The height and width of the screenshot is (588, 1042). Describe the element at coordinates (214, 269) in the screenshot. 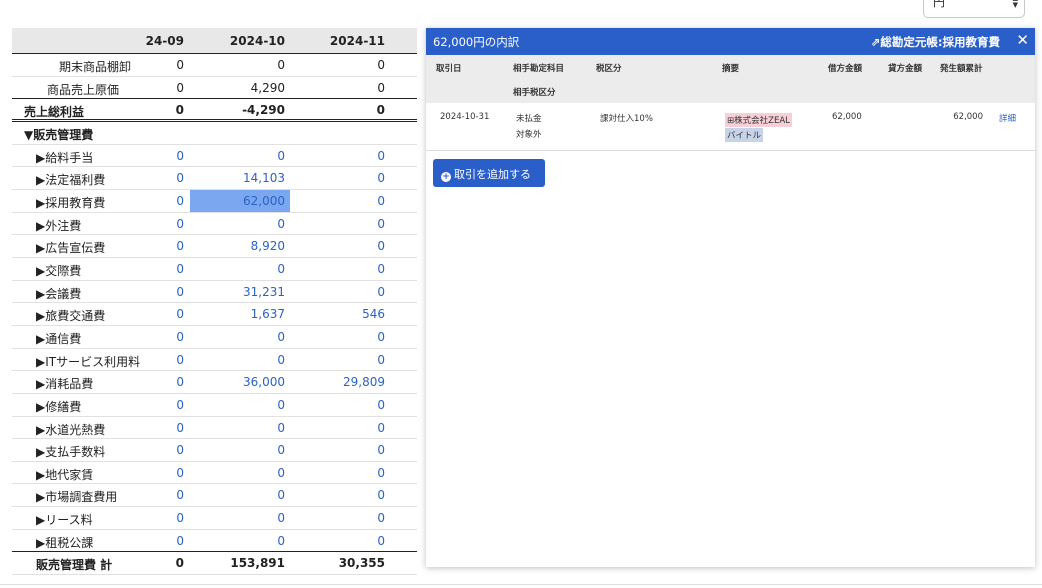

I see `table-row: ▶交際費 0 0 0` at that location.